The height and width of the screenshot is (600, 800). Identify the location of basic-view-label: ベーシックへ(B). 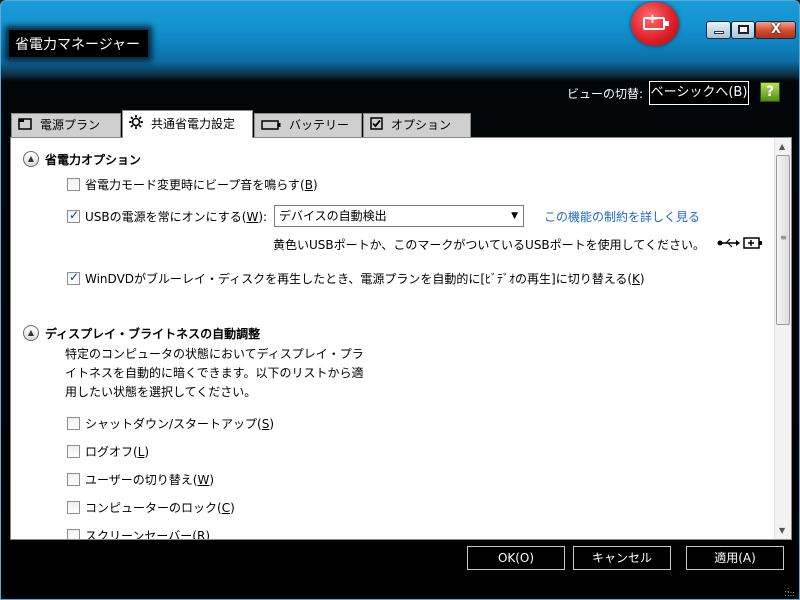
(699, 92).